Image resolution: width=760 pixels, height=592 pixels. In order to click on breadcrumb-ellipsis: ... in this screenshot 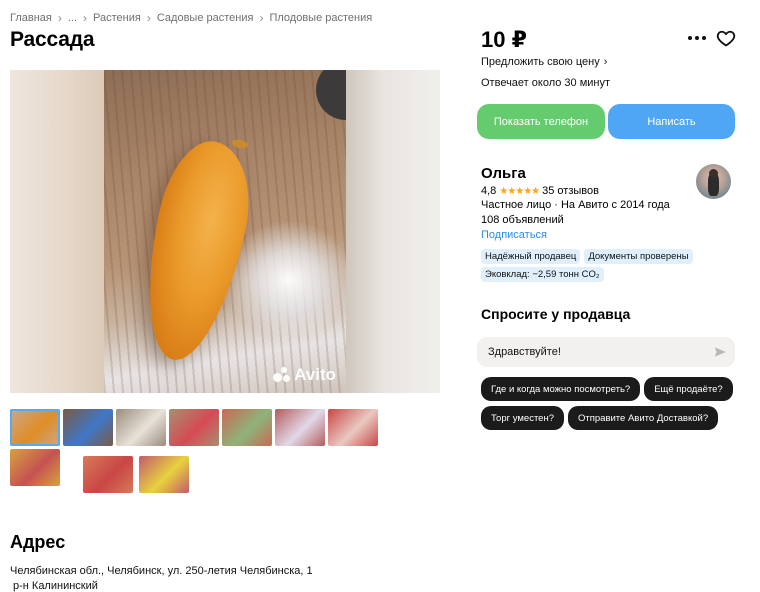, I will do `click(72, 18)`.